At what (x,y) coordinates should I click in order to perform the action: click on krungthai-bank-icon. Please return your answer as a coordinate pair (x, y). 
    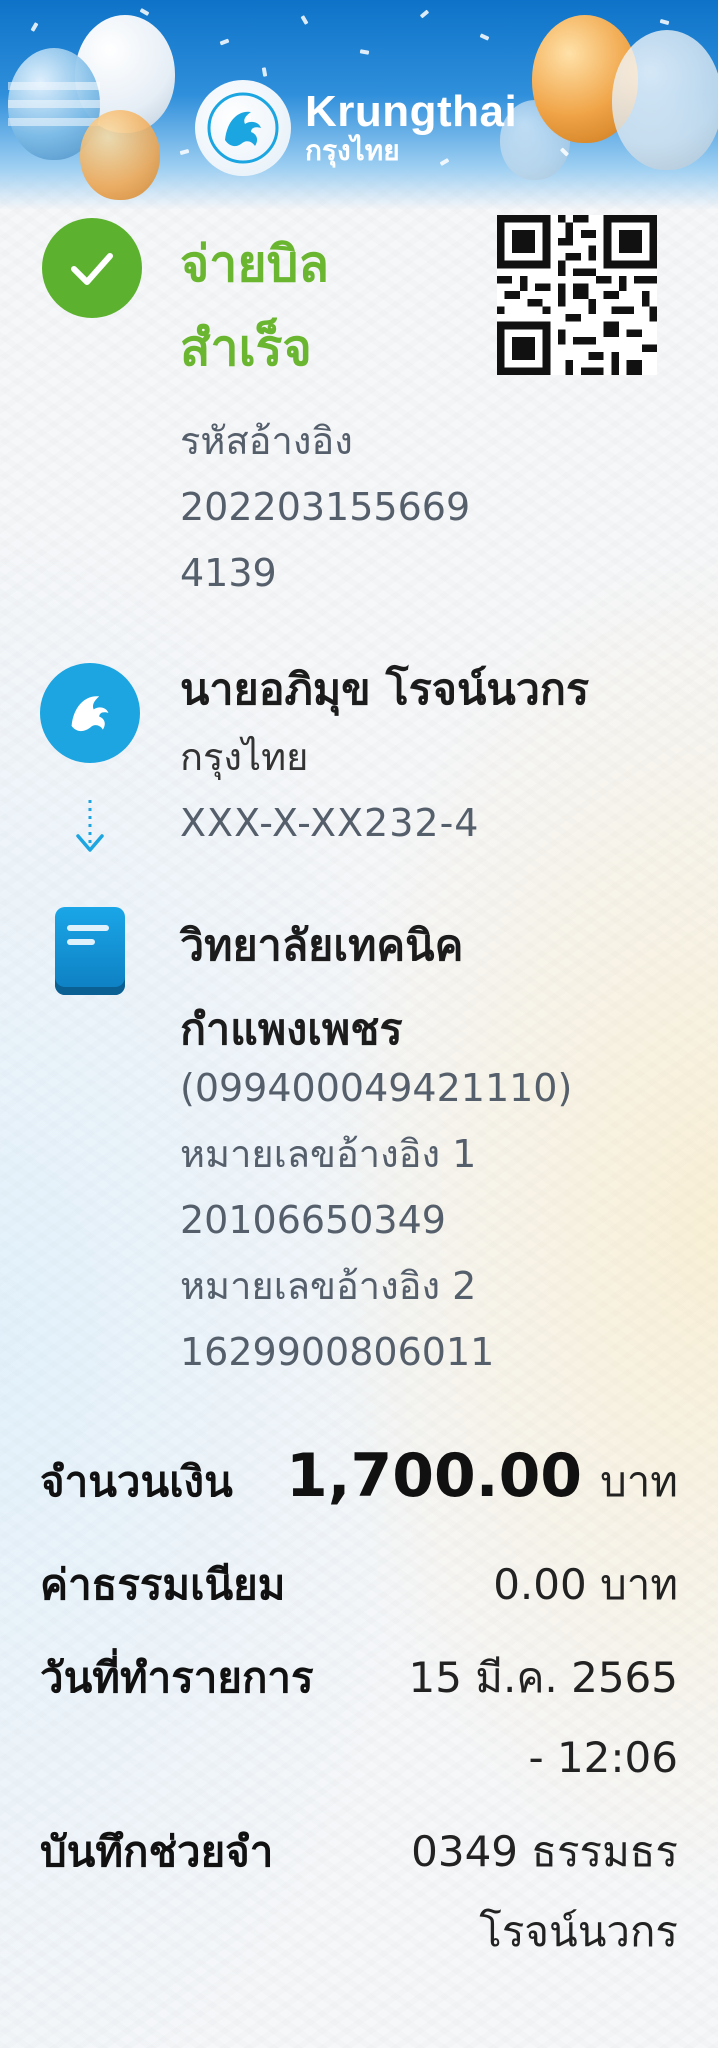
    Looking at the image, I should click on (90, 713).